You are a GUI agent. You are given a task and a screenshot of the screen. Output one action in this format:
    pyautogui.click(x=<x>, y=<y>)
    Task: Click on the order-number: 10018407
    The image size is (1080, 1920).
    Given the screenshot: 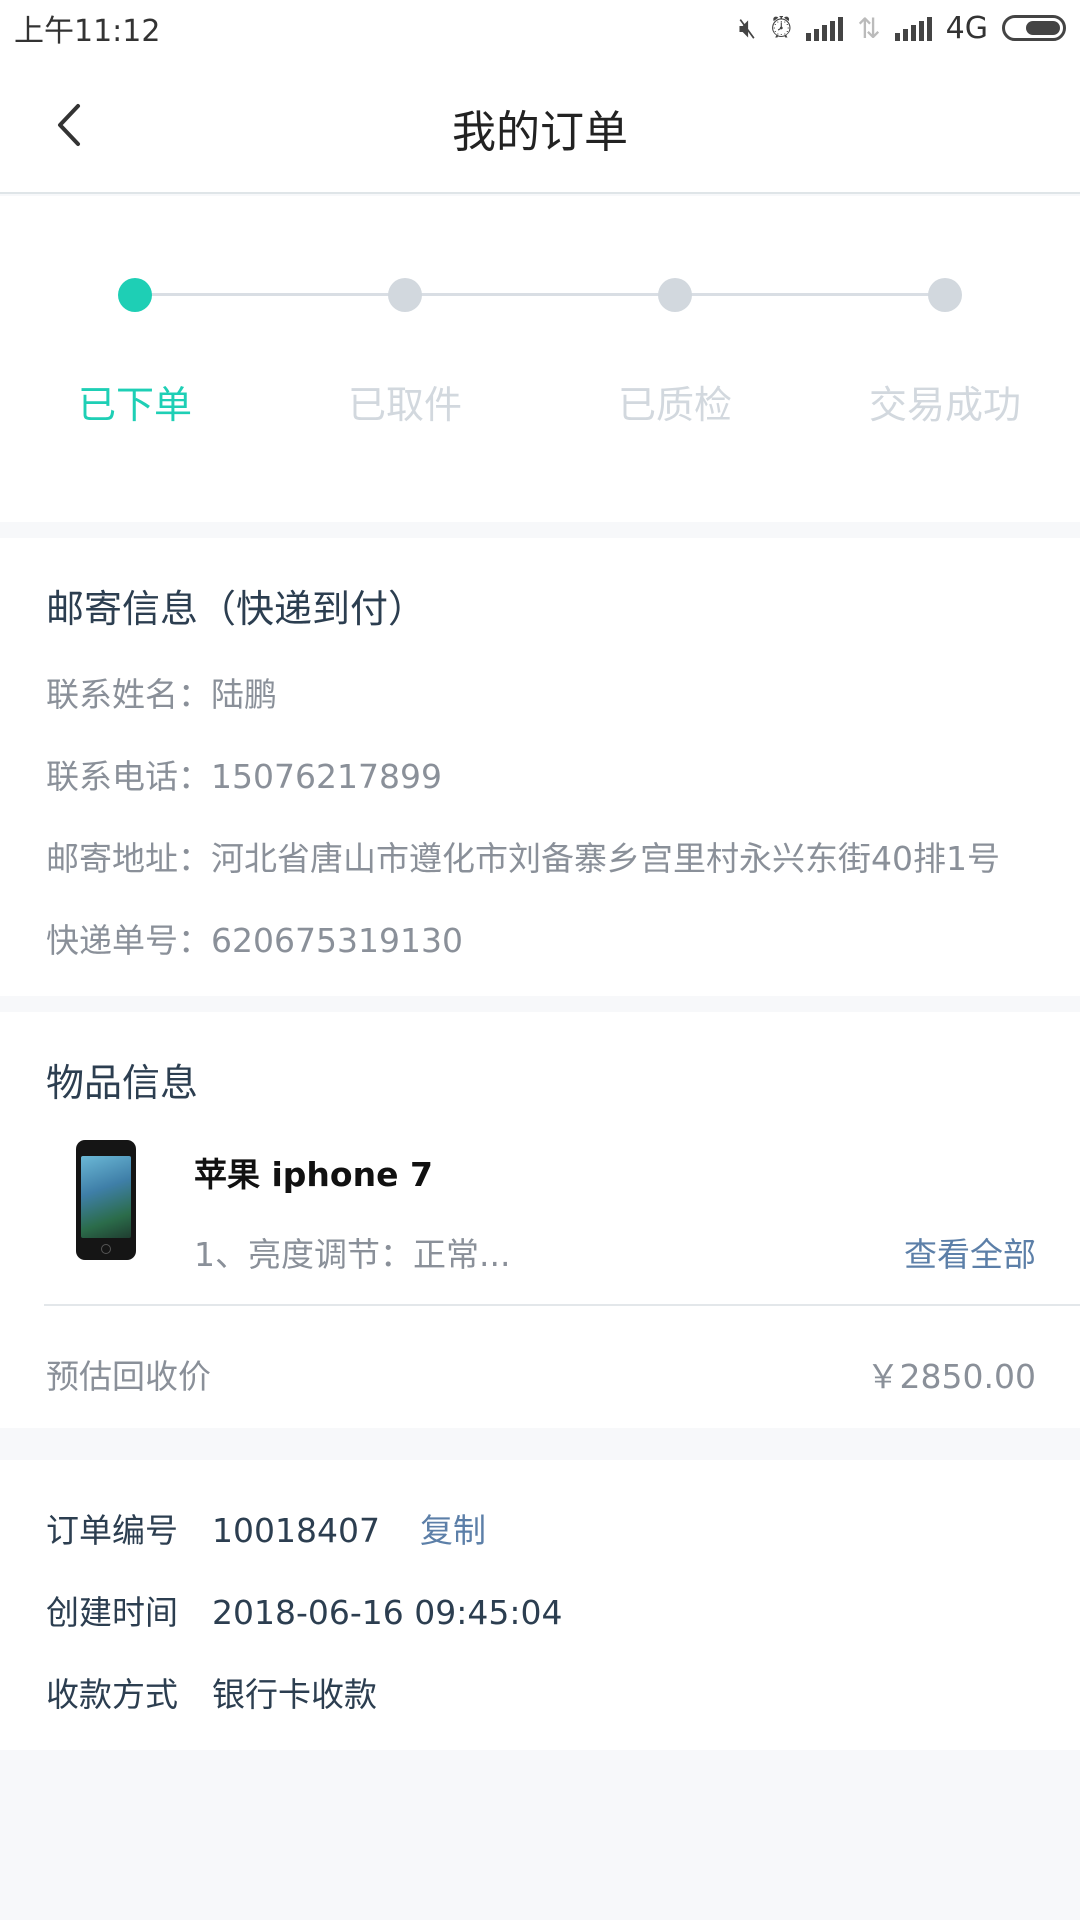 What is the action you would take?
    pyautogui.click(x=296, y=1530)
    